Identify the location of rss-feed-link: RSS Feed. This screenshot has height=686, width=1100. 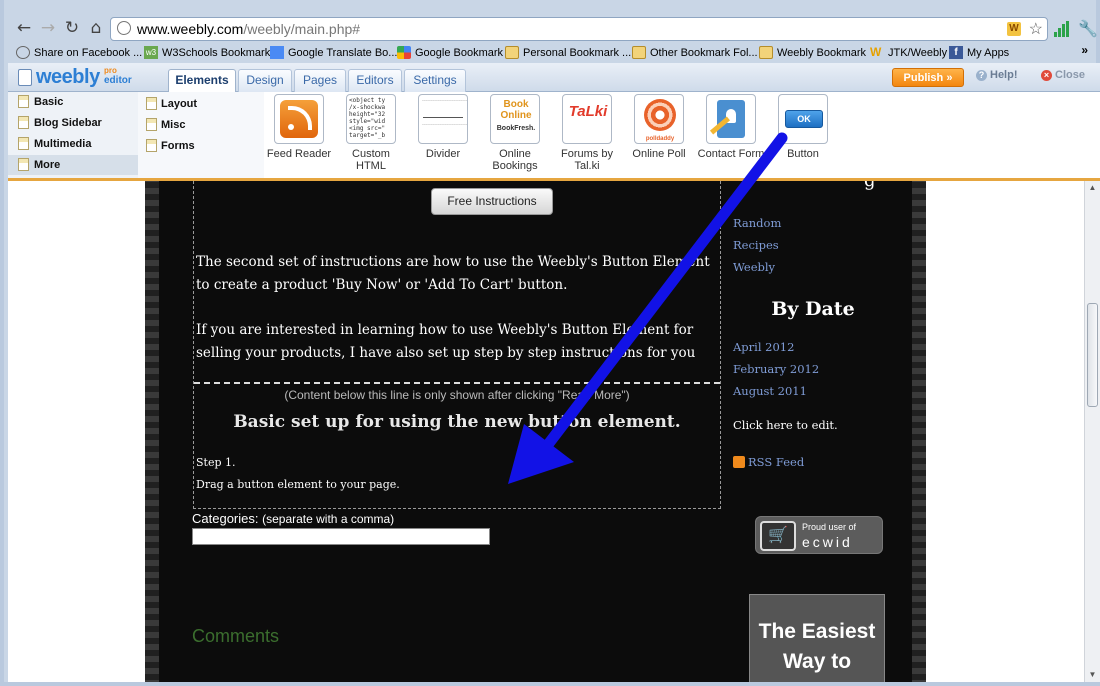
(768, 462).